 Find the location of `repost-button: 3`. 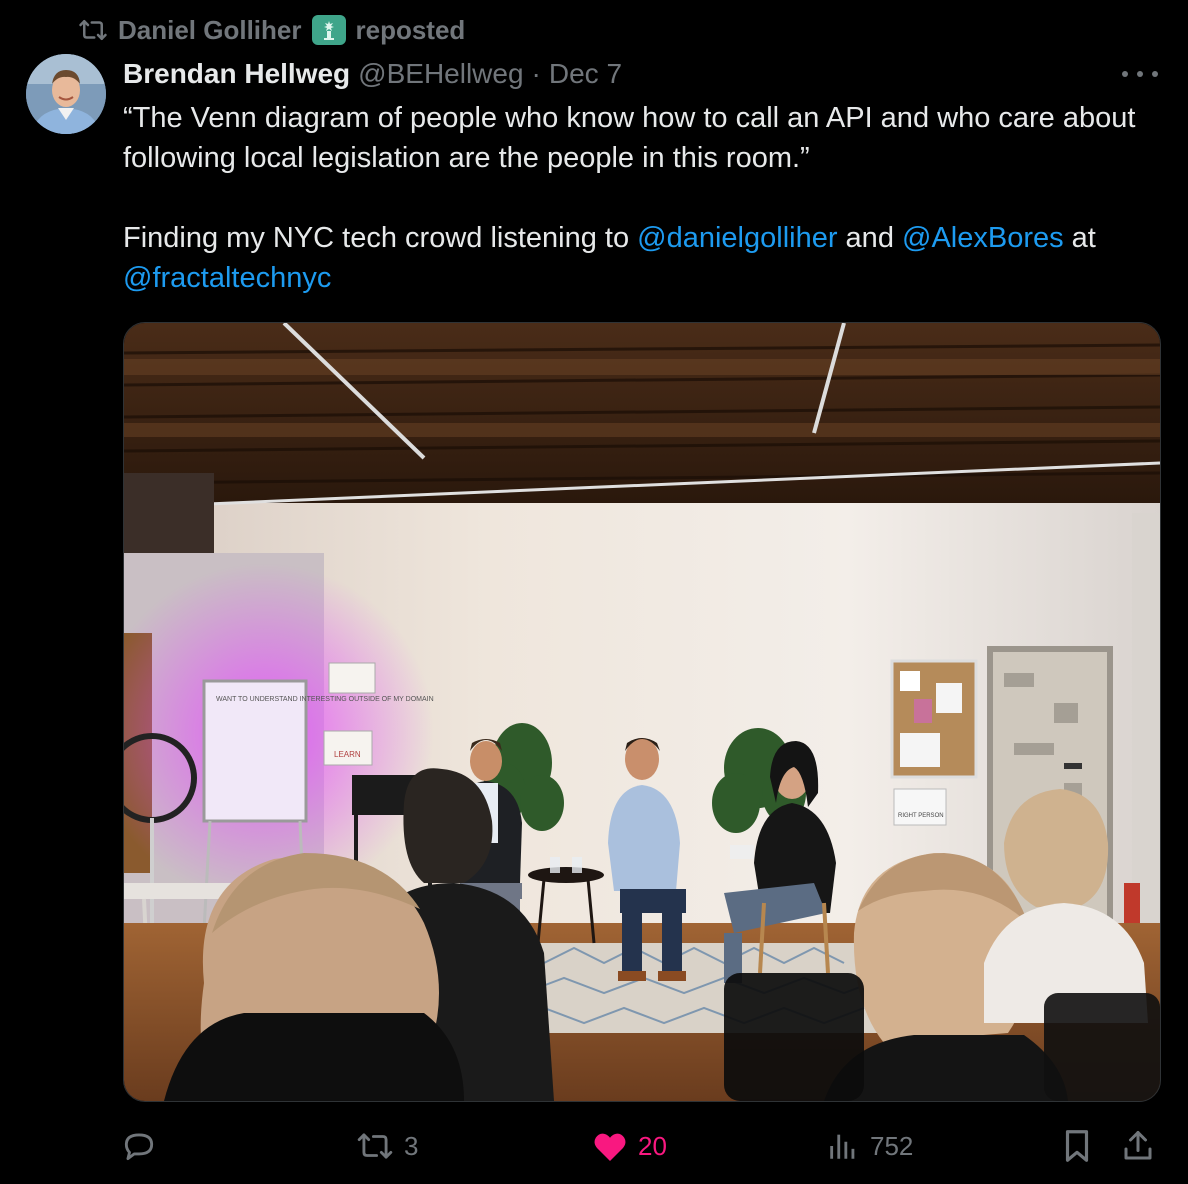

repost-button: 3 is located at coordinates (387, 1146).